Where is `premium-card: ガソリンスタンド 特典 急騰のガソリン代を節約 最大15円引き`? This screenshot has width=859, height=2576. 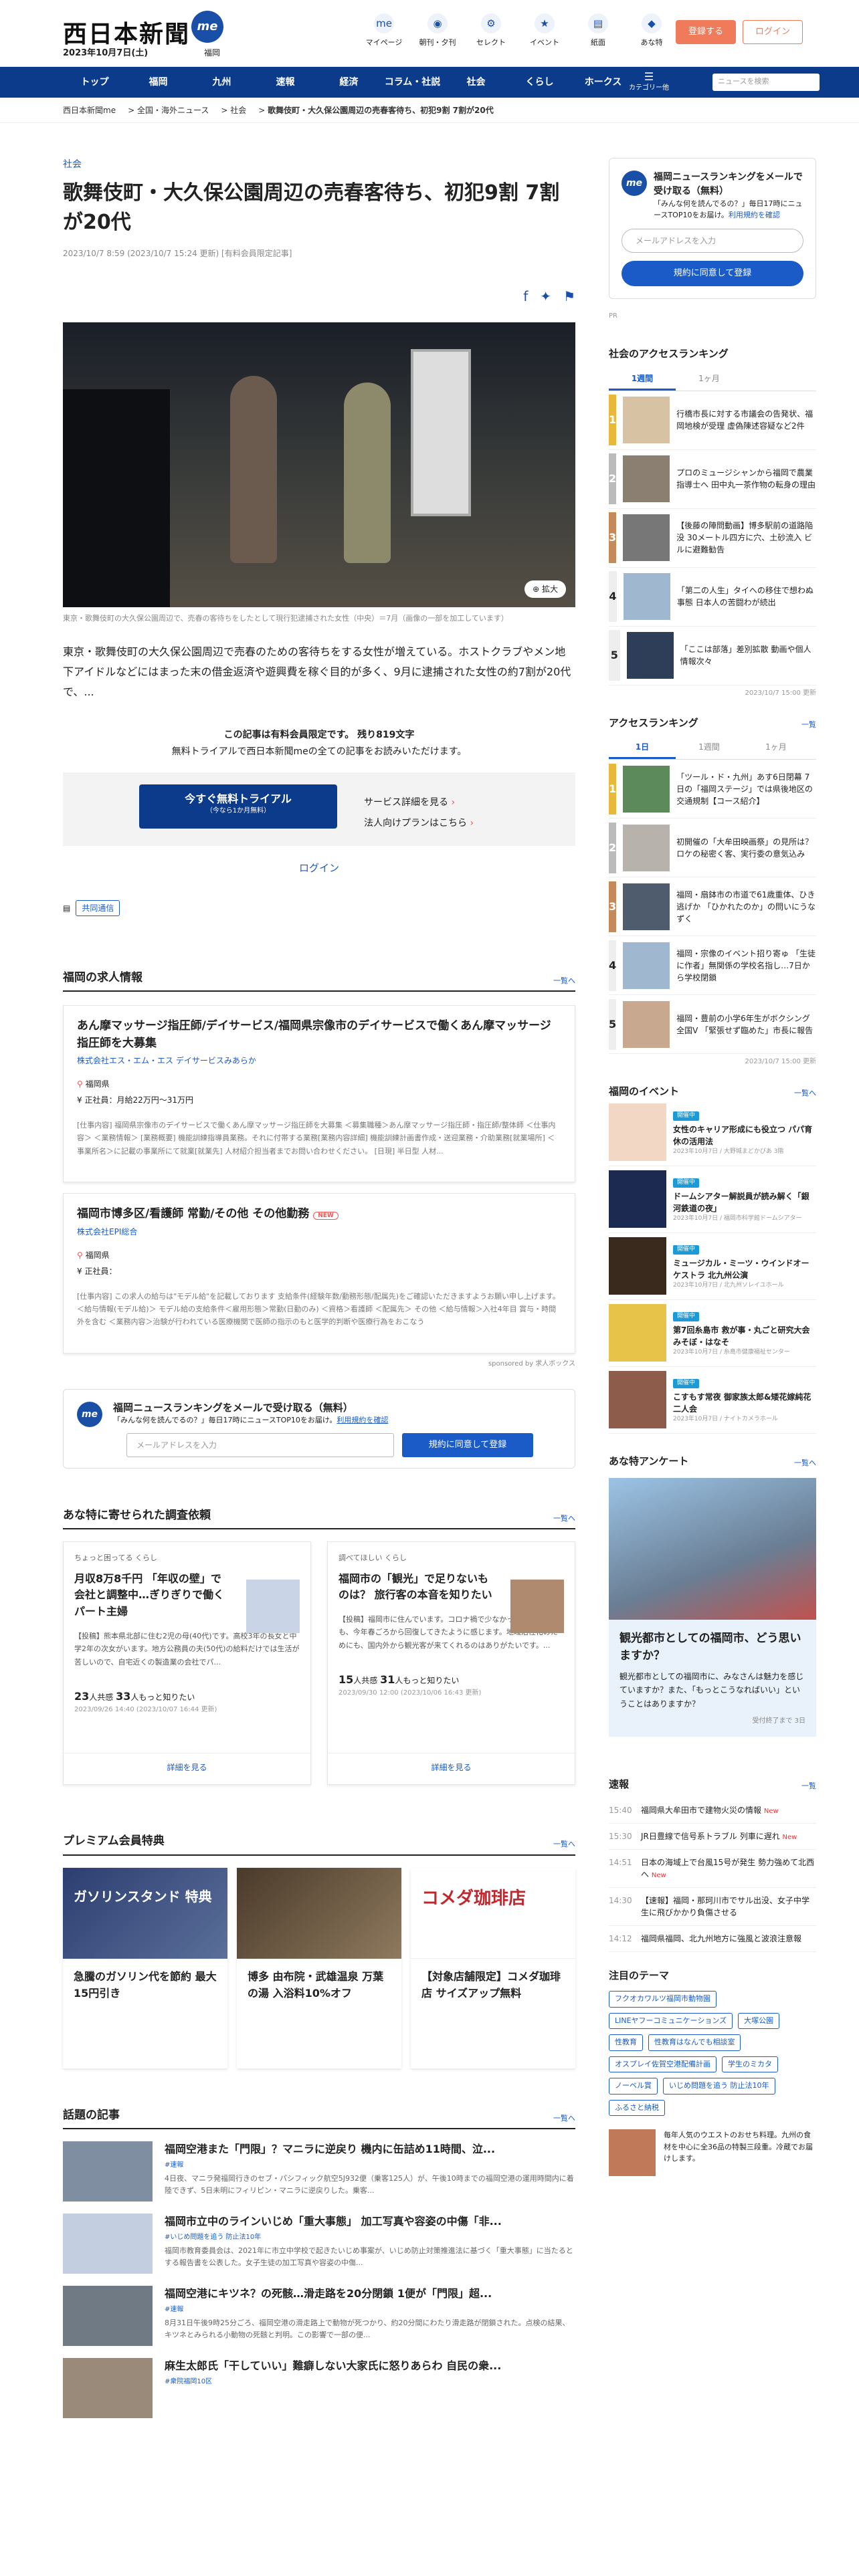 premium-card: ガソリンスタンド 特典 急騰のガソリン代を節約 最大15円引き is located at coordinates (145, 1967).